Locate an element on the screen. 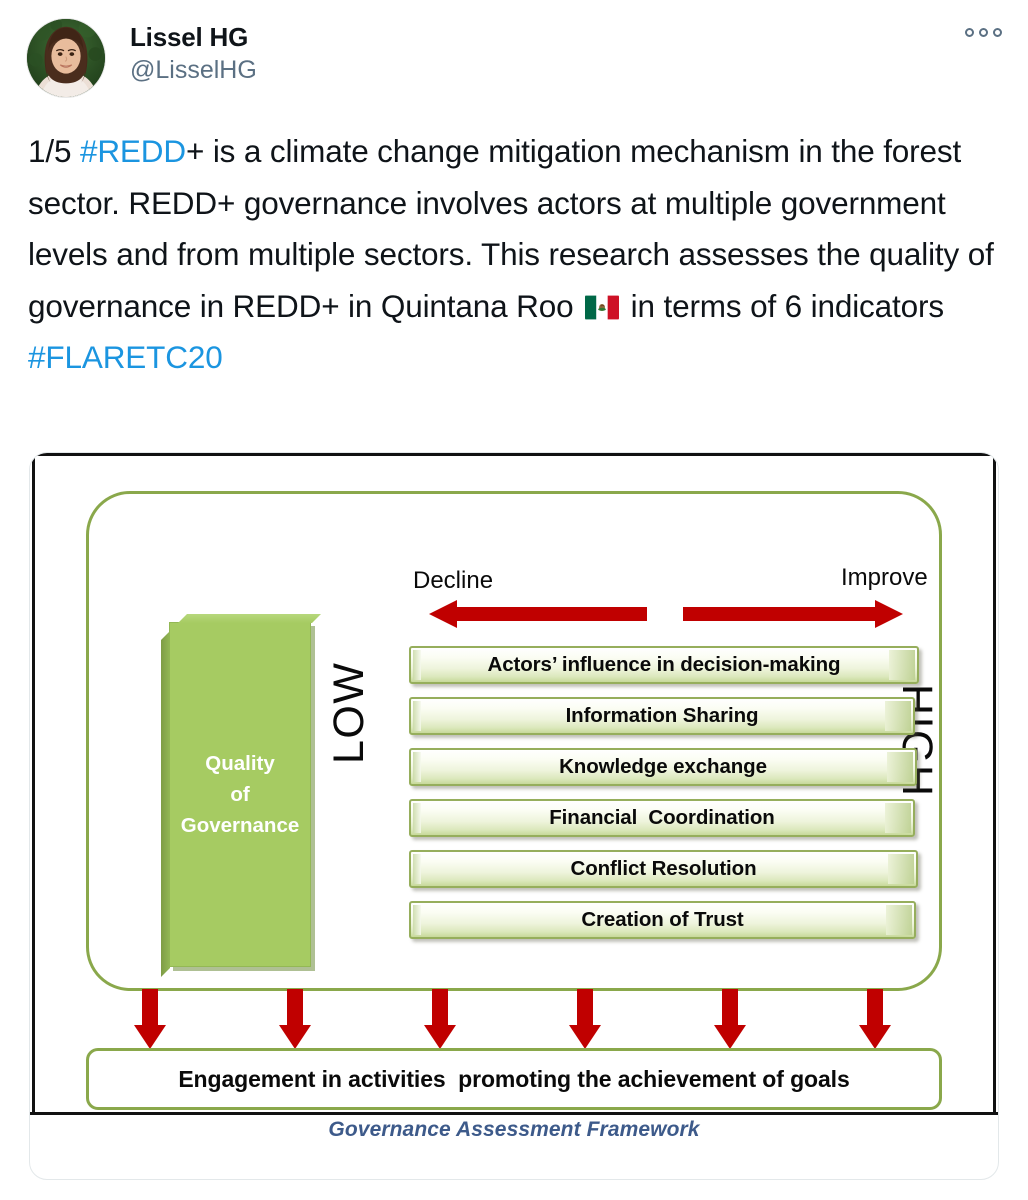 This screenshot has width=1028, height=1200. hashtag-redd: #REDD is located at coordinates (133, 151).